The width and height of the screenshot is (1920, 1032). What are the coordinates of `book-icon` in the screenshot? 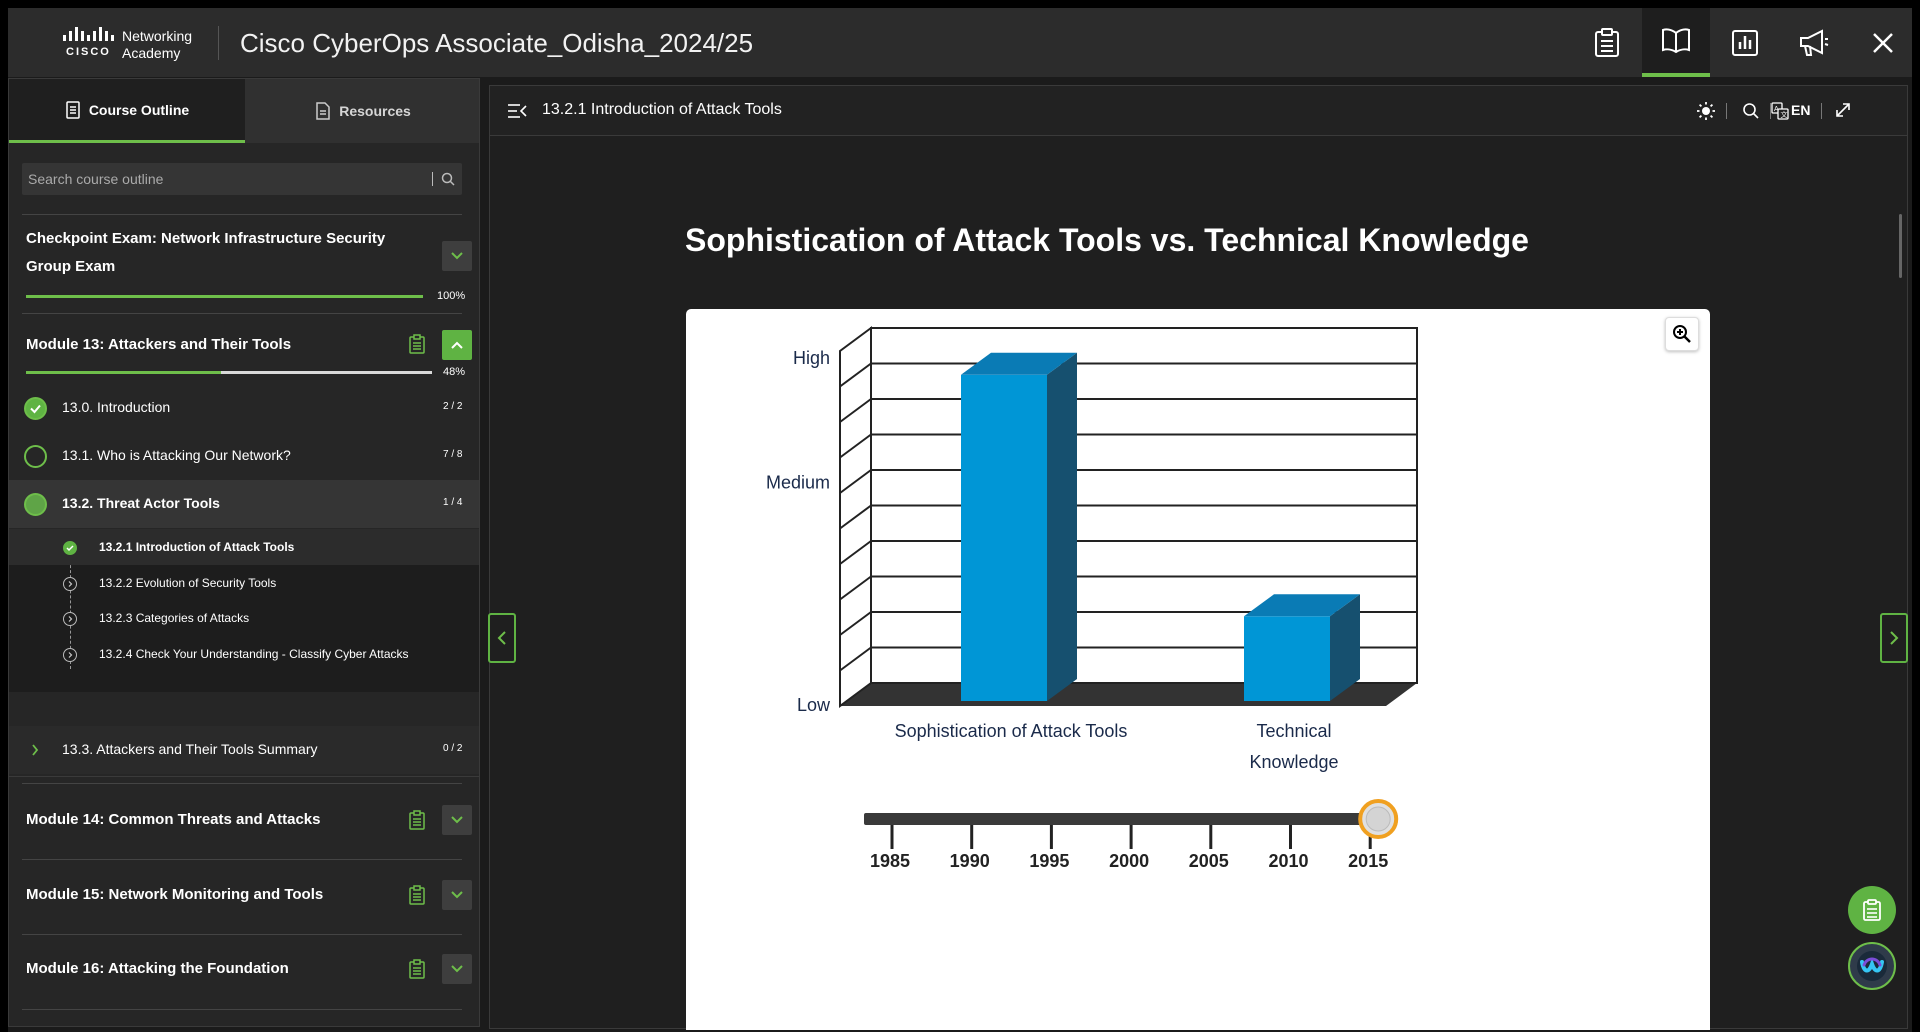 It's located at (1676, 40).